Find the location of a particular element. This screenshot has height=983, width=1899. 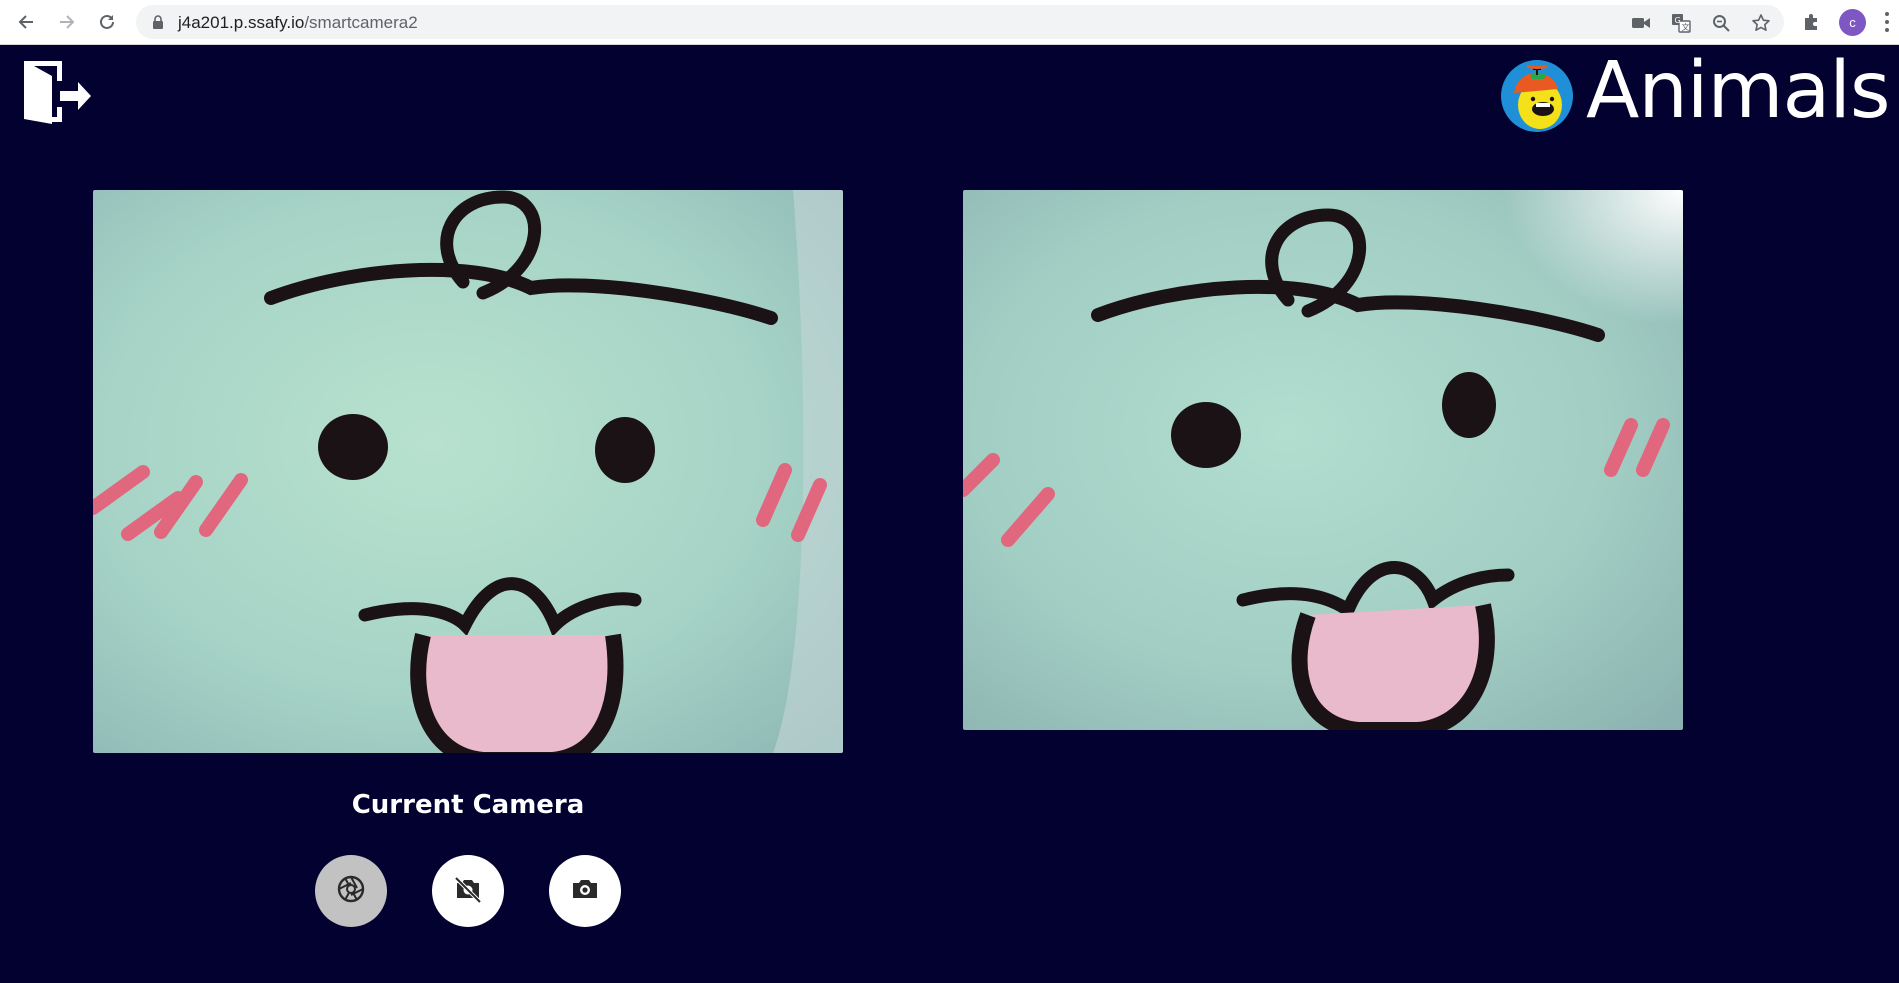

brand-header: Animals is located at coordinates (1695, 91).